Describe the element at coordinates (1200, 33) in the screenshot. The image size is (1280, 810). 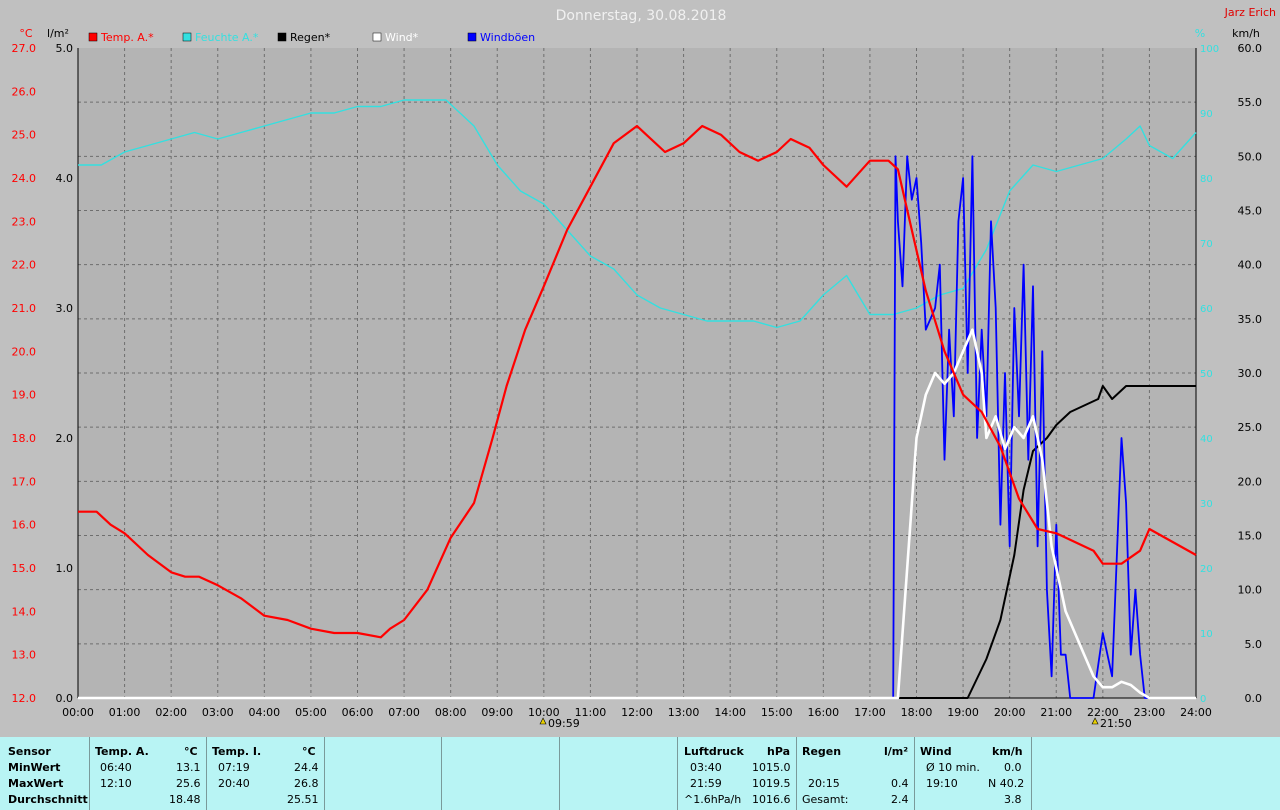
I see `humidity-axis-unit: %` at that location.